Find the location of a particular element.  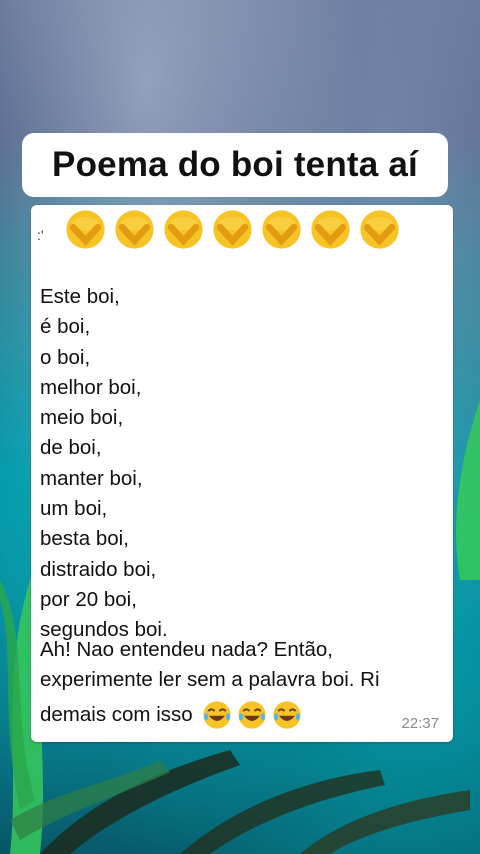

poem-line: melhor boi, is located at coordinates (91, 387).